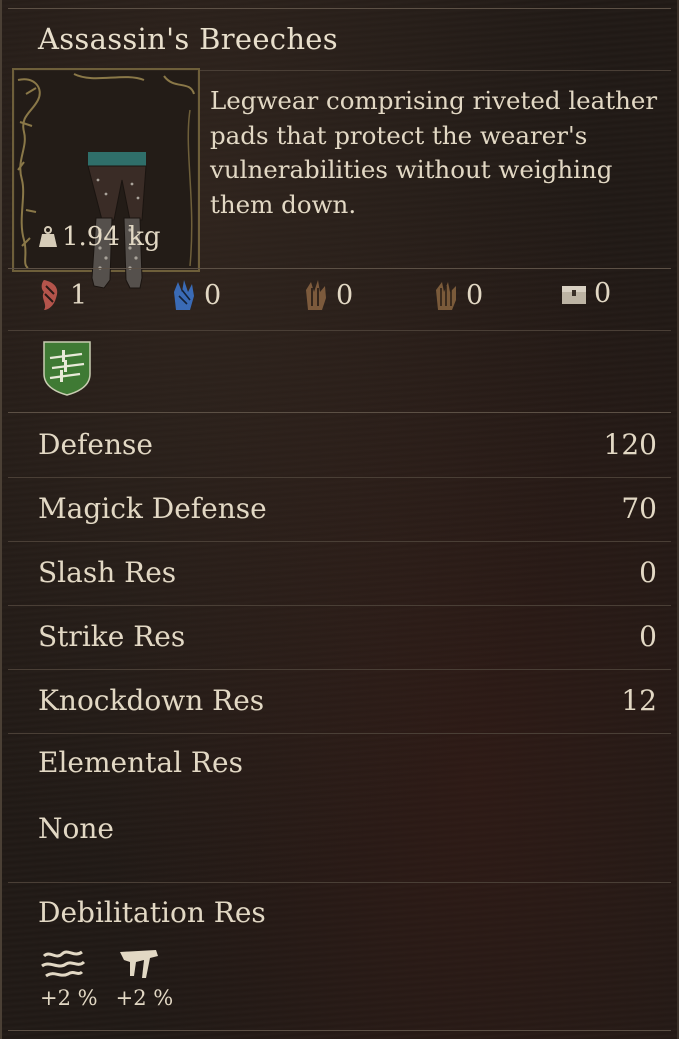 Image resolution: width=679 pixels, height=1039 pixels. What do you see at coordinates (639, 700) in the screenshot?
I see `stat-value: 12` at bounding box center [639, 700].